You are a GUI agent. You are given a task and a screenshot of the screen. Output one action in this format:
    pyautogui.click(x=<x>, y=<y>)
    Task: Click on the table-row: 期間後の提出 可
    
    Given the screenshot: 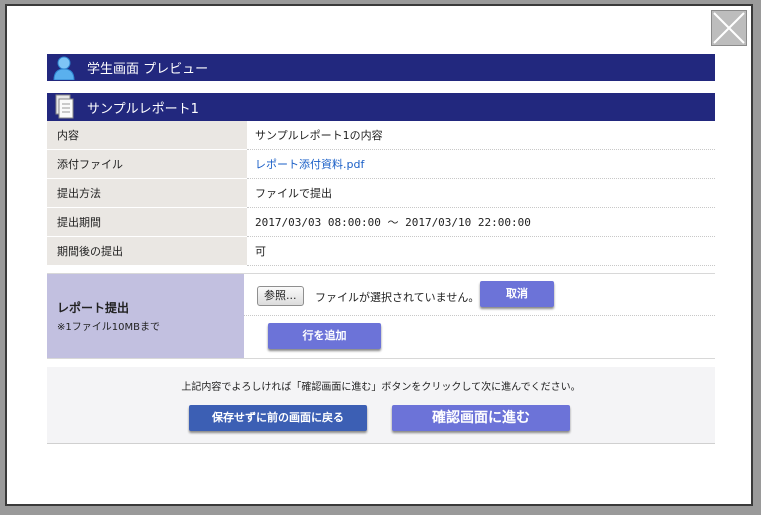 What is the action you would take?
    pyautogui.click(x=381, y=251)
    